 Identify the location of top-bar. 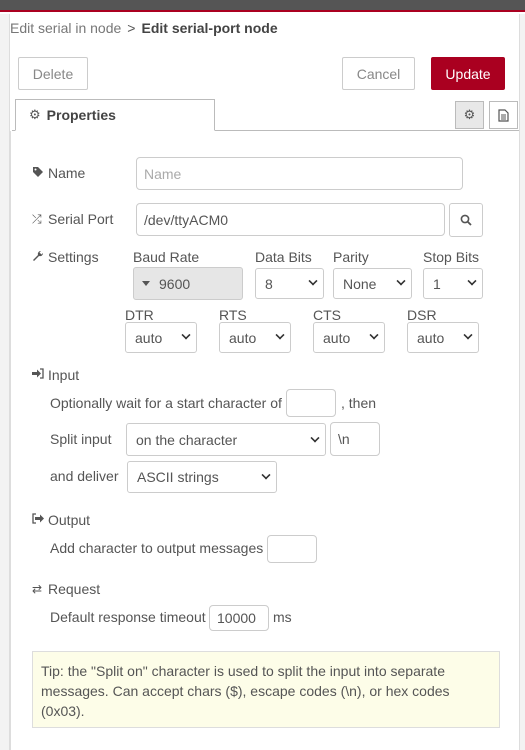
(262, 6).